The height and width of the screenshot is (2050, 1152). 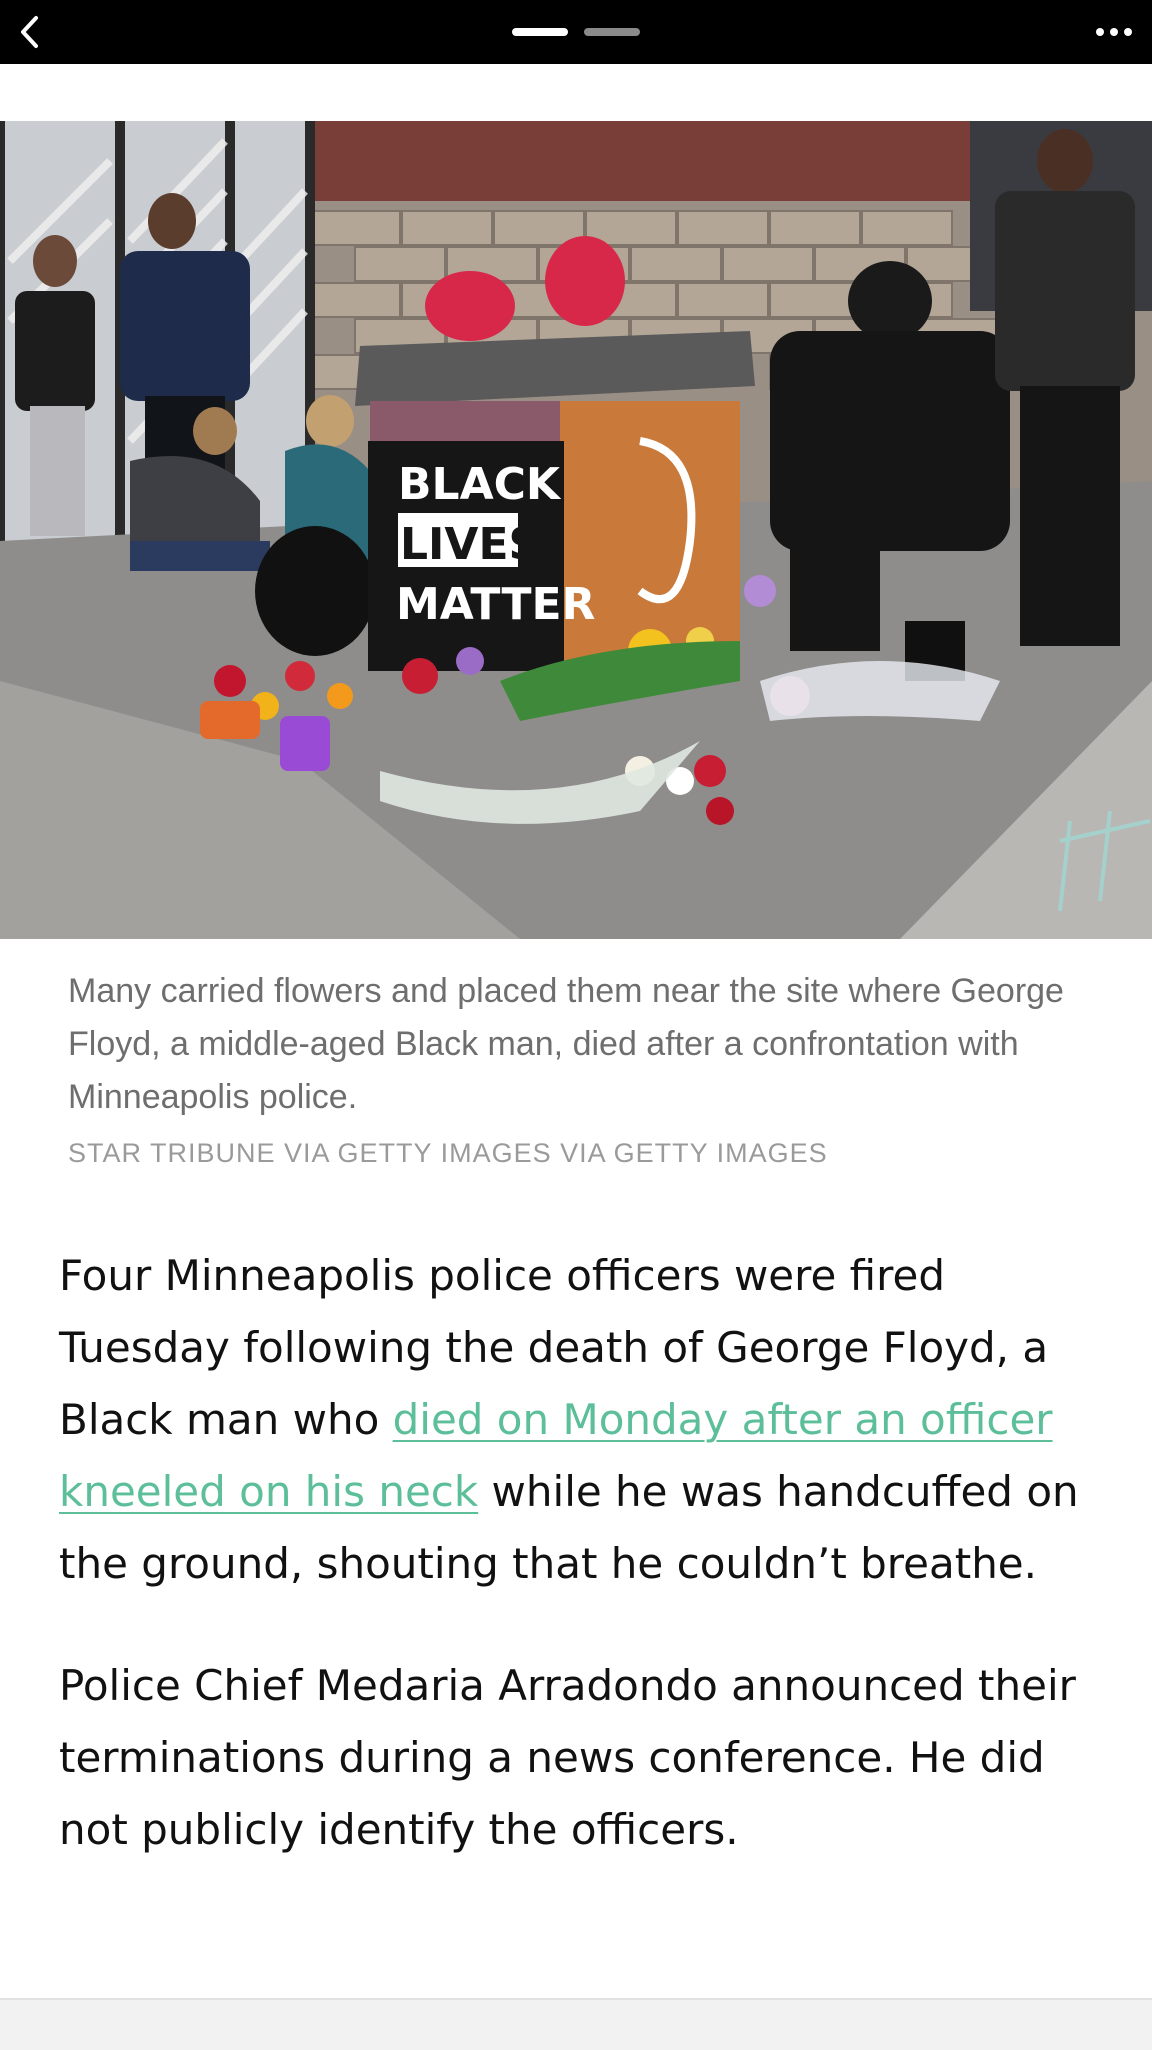 I want to click on more-options-button, so click(x=1114, y=32).